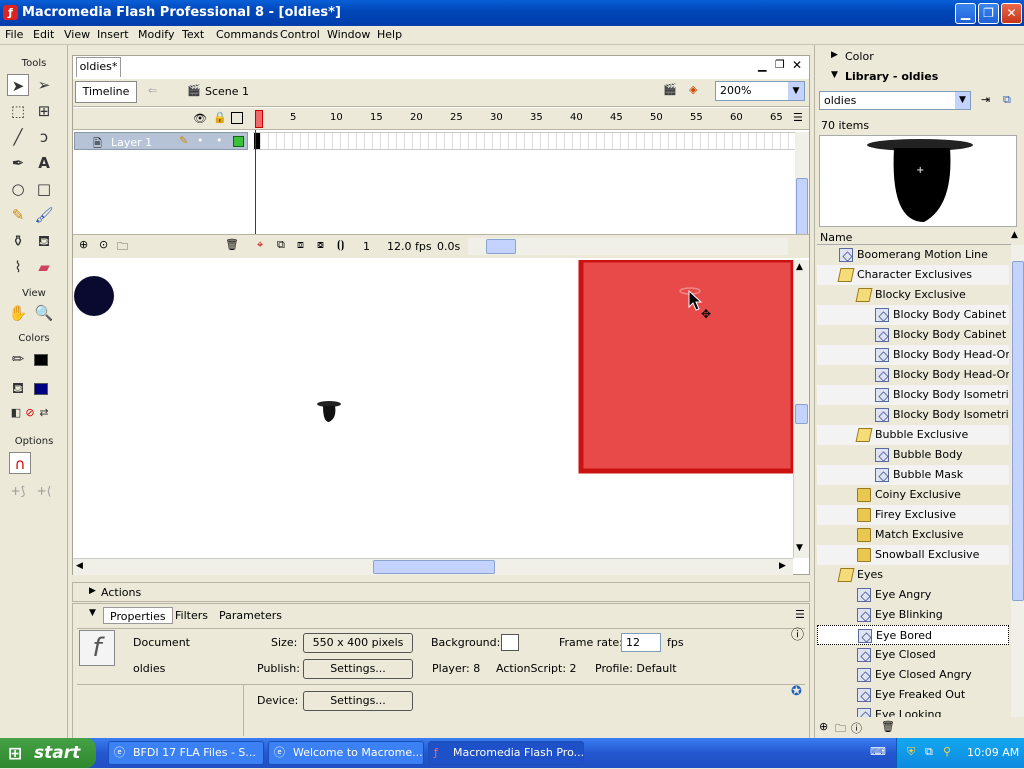 Image resolution: width=1024 pixels, height=769 pixels. I want to click on selection-tool-icon: ➤, so click(18, 85).